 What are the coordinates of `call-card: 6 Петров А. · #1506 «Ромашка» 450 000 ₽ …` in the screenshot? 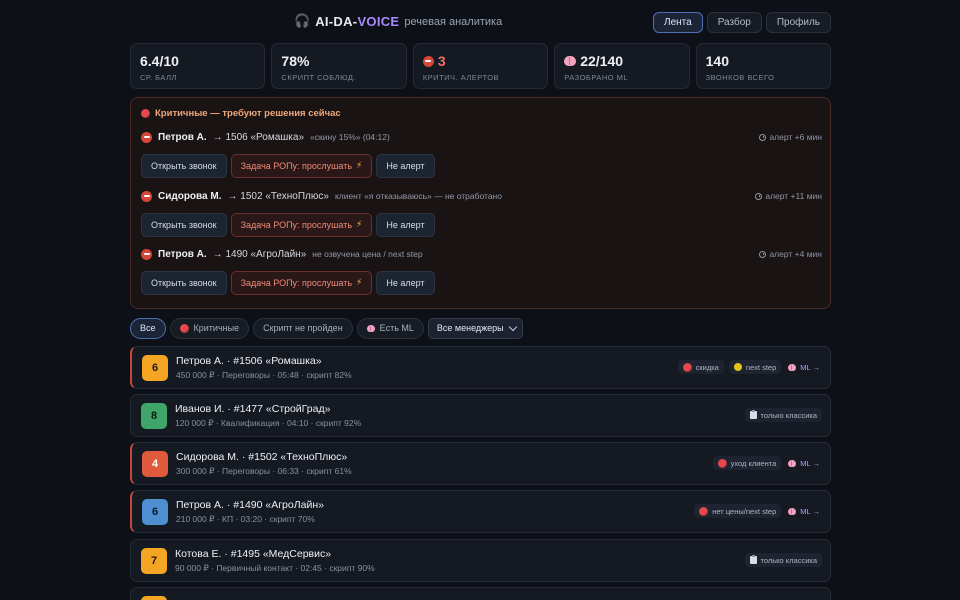 It's located at (480, 367).